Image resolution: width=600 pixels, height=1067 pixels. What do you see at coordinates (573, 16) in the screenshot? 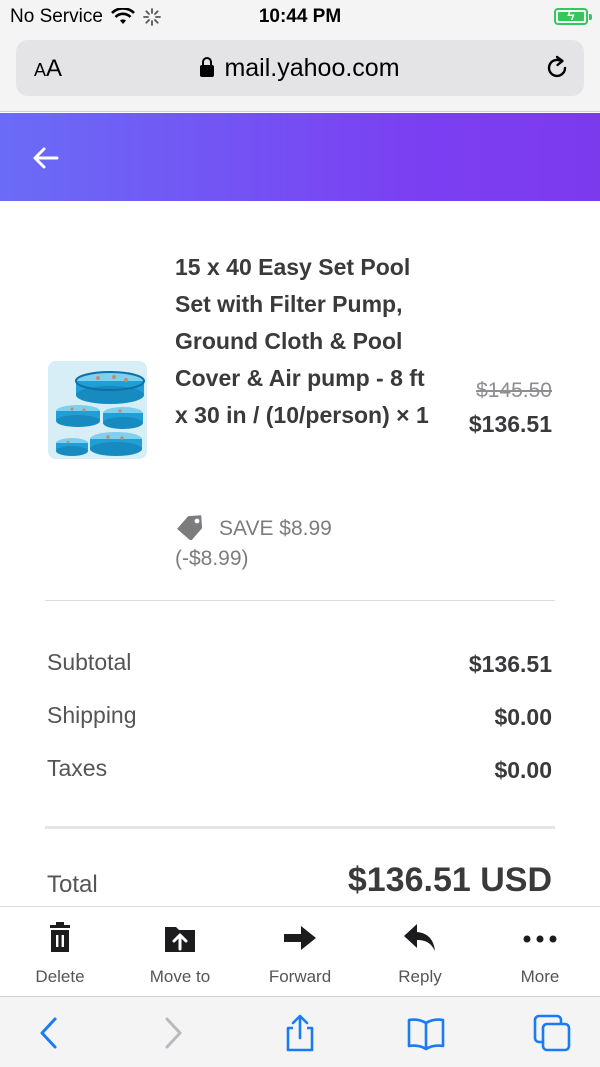
I see `battery-icon: ϟ` at bounding box center [573, 16].